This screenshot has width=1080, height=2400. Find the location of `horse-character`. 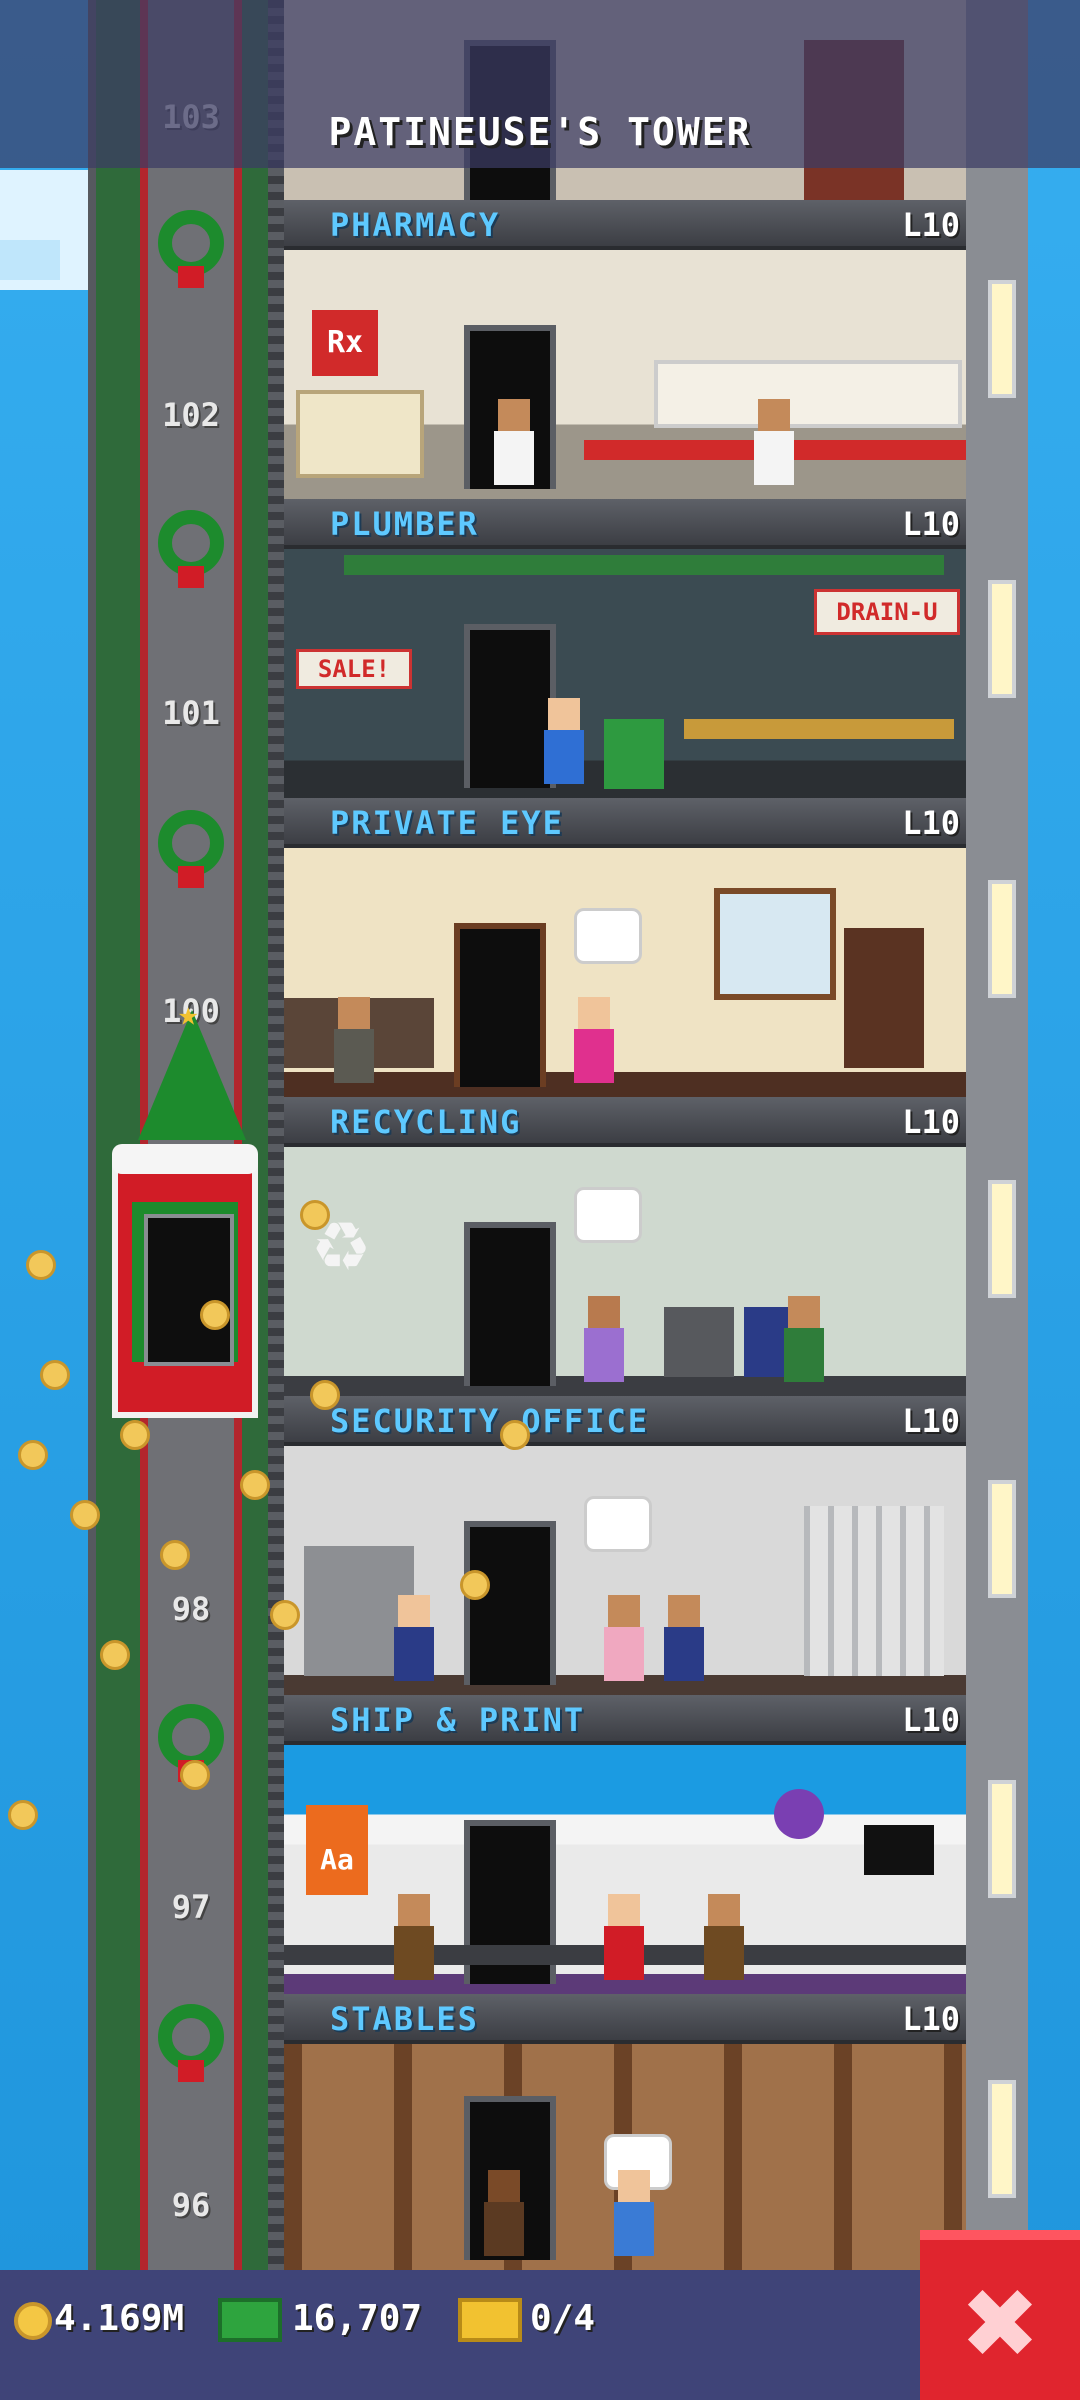

horse-character is located at coordinates (504, 2213).